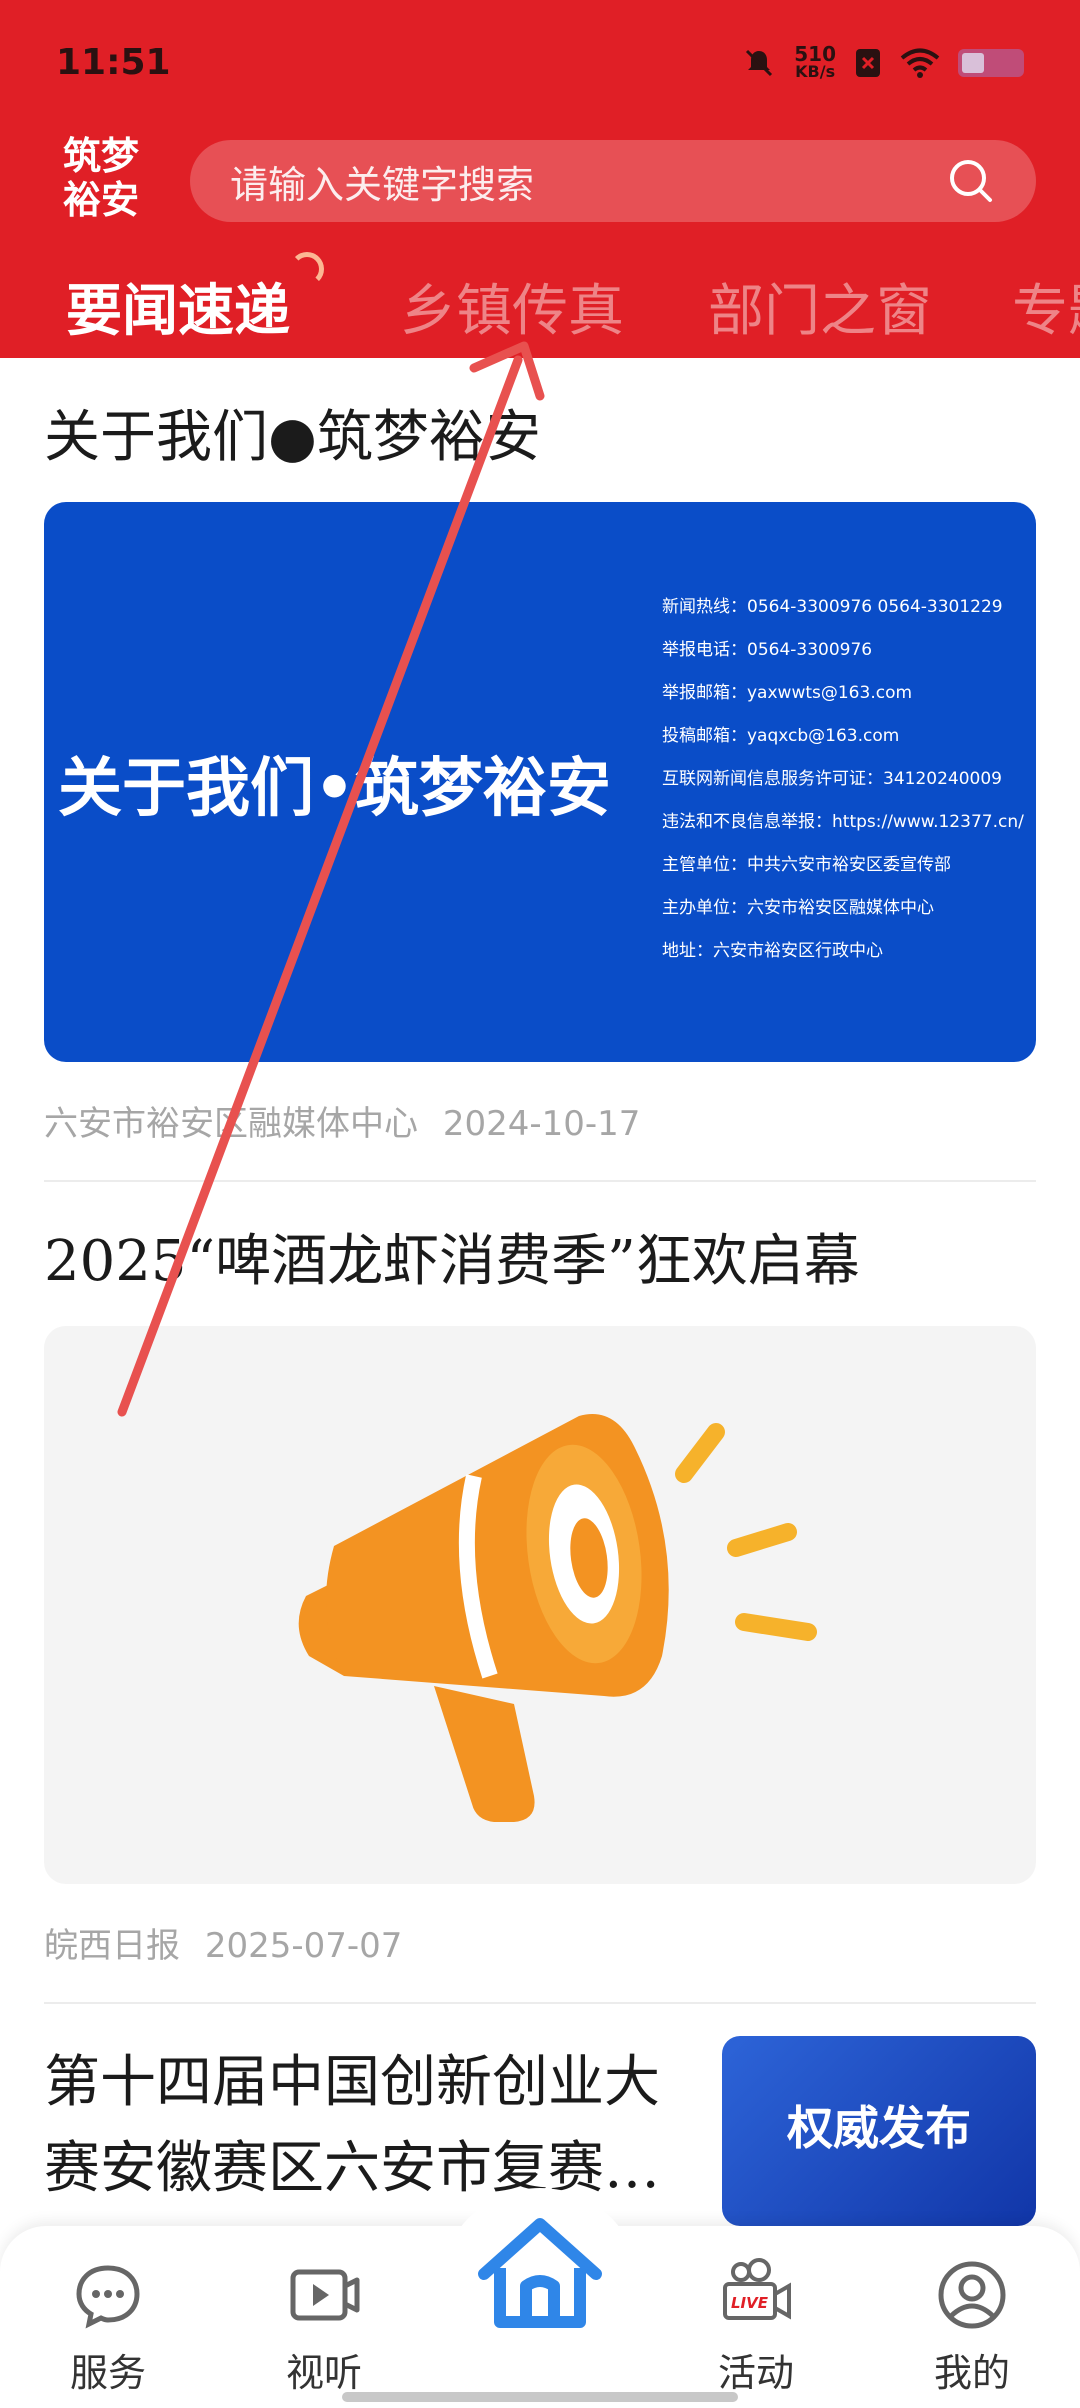 This screenshot has width=1080, height=2408. Describe the element at coordinates (832, 607) in the screenshot. I see `info-line: 新闻热线：0564-3300976 0564-3301229` at that location.